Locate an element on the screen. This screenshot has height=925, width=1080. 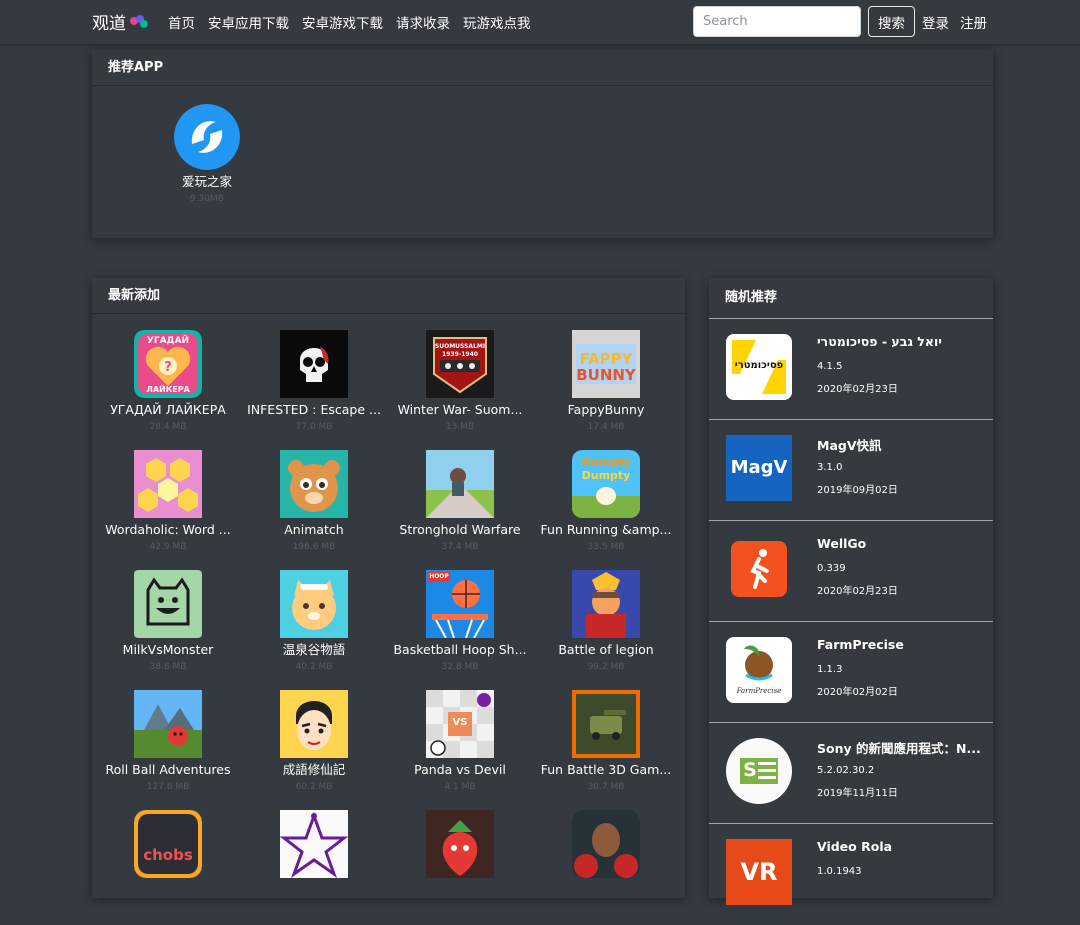
random-item-version: 4.1.5 is located at coordinates (830, 366).